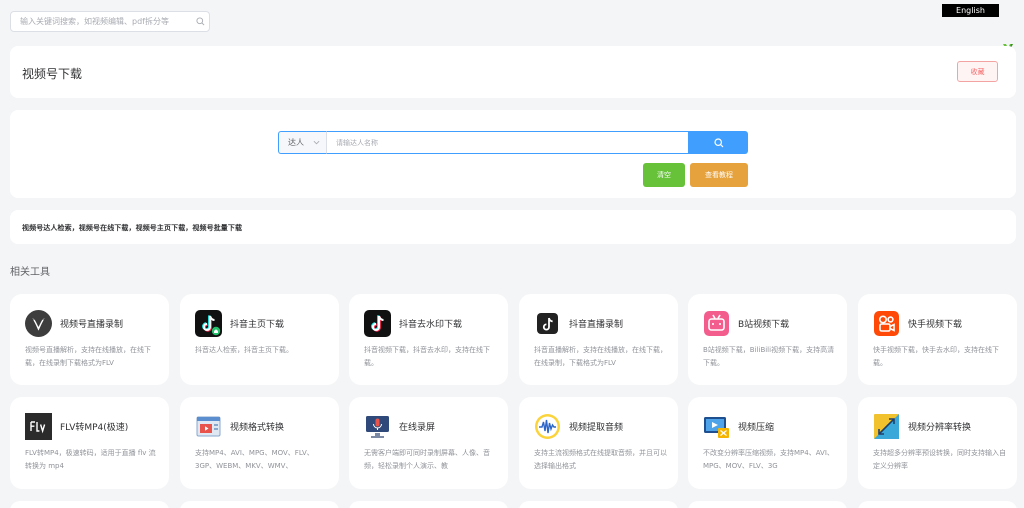  What do you see at coordinates (716, 323) in the screenshot?
I see `bilibili-icon` at bounding box center [716, 323].